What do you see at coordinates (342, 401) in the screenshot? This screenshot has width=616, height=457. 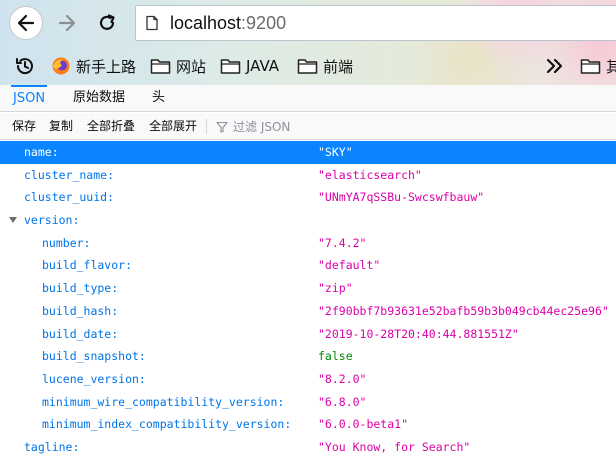 I see `json-value: "6.8.0"` at bounding box center [342, 401].